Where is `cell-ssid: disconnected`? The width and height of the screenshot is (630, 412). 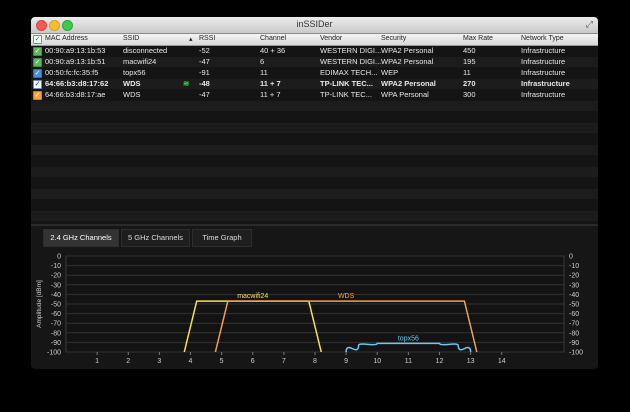 cell-ssid: disconnected is located at coordinates (145, 50).